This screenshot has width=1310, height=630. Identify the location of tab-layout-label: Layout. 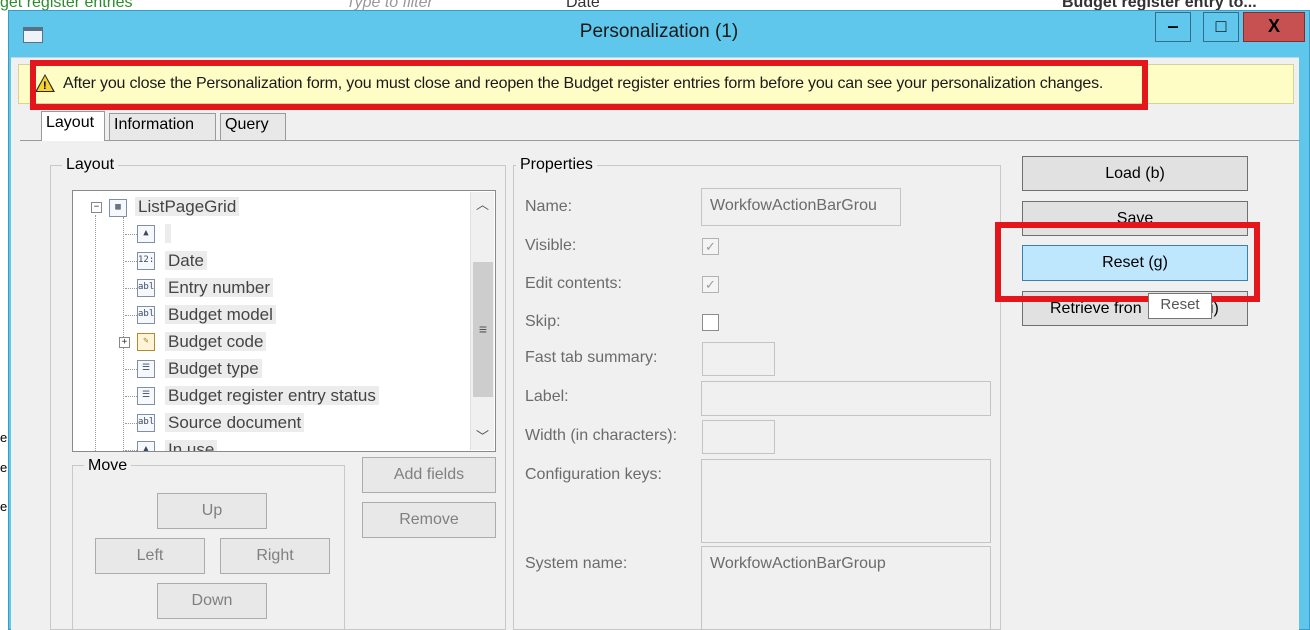
(70, 122).